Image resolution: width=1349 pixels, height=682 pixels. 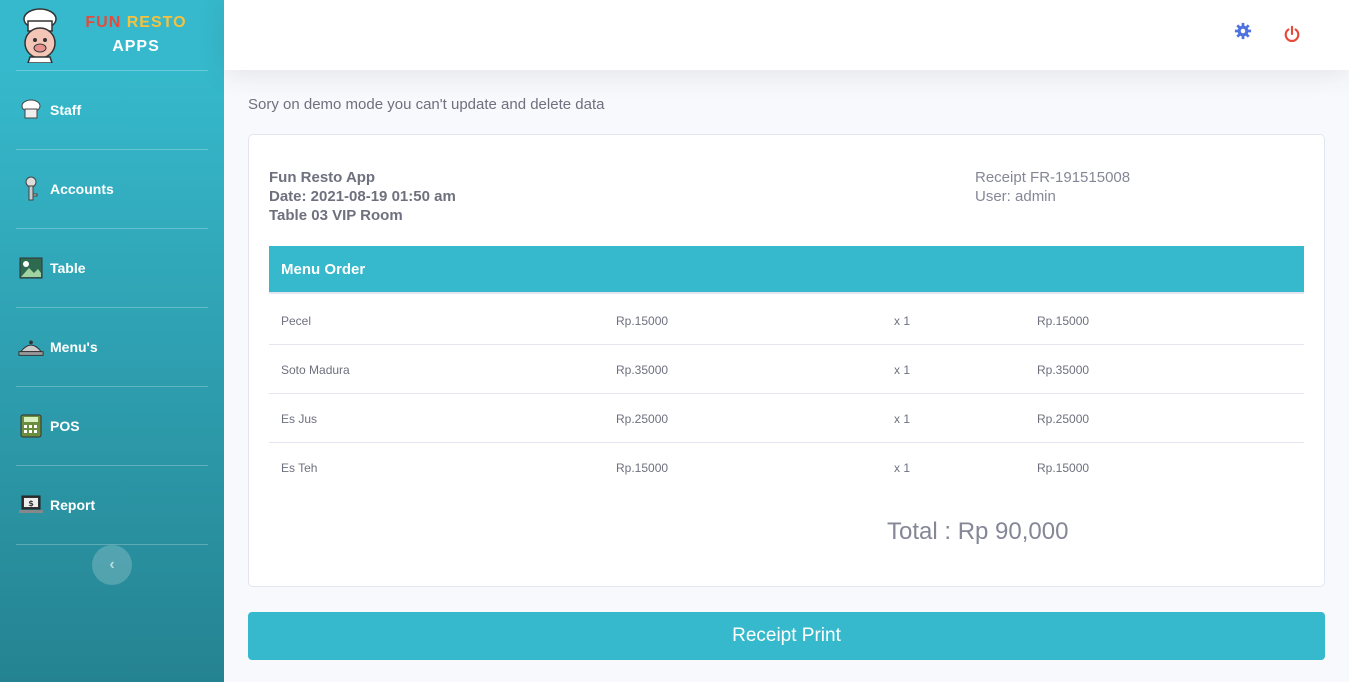 I want to click on item-price: Rp.35000, so click(x=642, y=370).